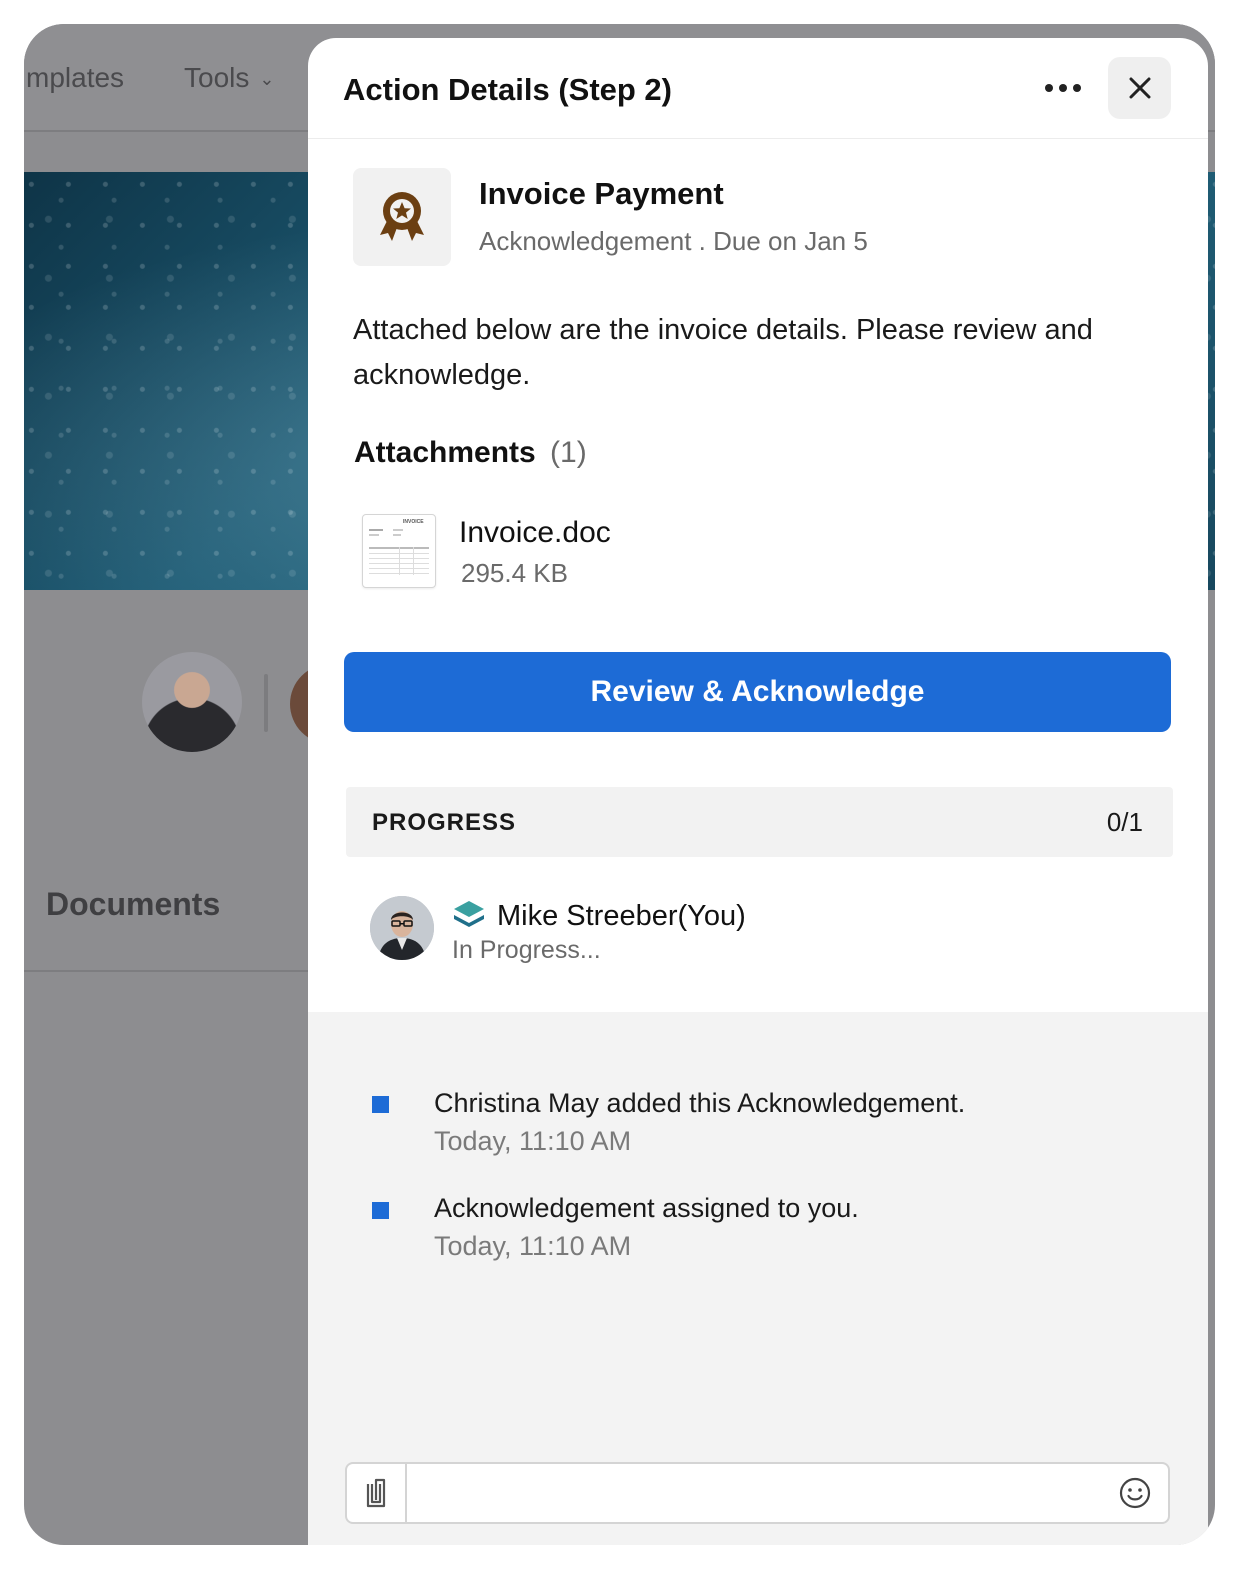  What do you see at coordinates (601, 193) in the screenshot?
I see `task-title: Invoice Payment` at bounding box center [601, 193].